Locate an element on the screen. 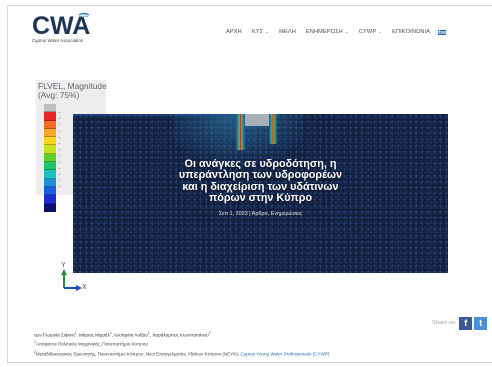 This screenshot has height=367, width=492. twitter-icon: t is located at coordinates (481, 323).